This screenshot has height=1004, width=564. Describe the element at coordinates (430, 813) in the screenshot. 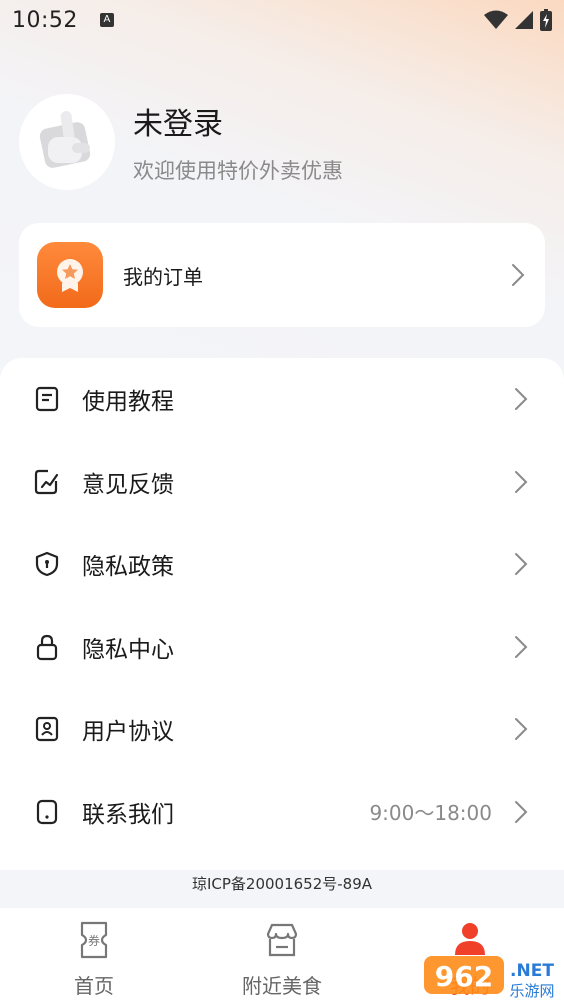

I see `service-hours: 9:00～18:00` at that location.